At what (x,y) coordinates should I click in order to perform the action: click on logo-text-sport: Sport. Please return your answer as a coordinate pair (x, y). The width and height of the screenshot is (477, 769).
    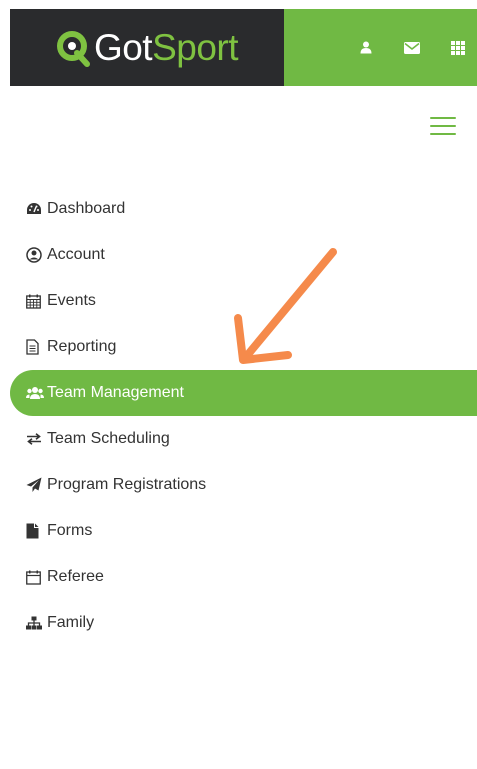
    Looking at the image, I should click on (195, 47).